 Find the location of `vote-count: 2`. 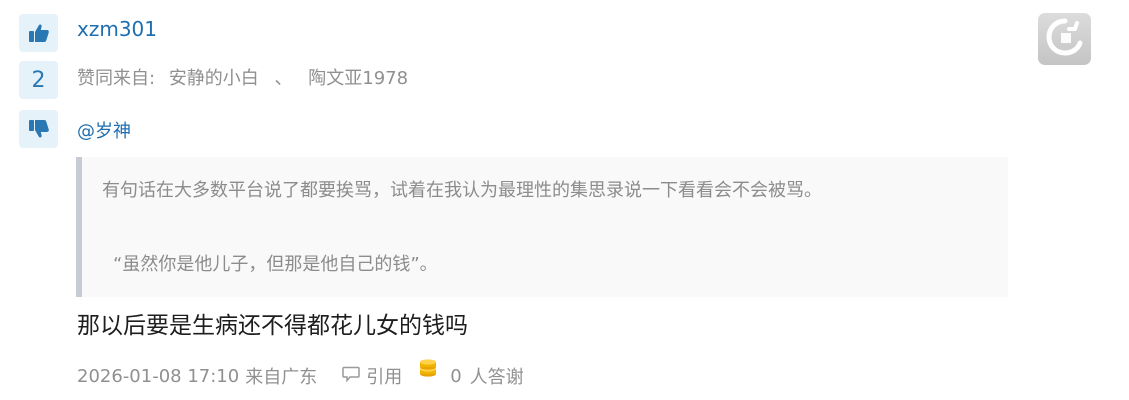

vote-count: 2 is located at coordinates (38, 80).